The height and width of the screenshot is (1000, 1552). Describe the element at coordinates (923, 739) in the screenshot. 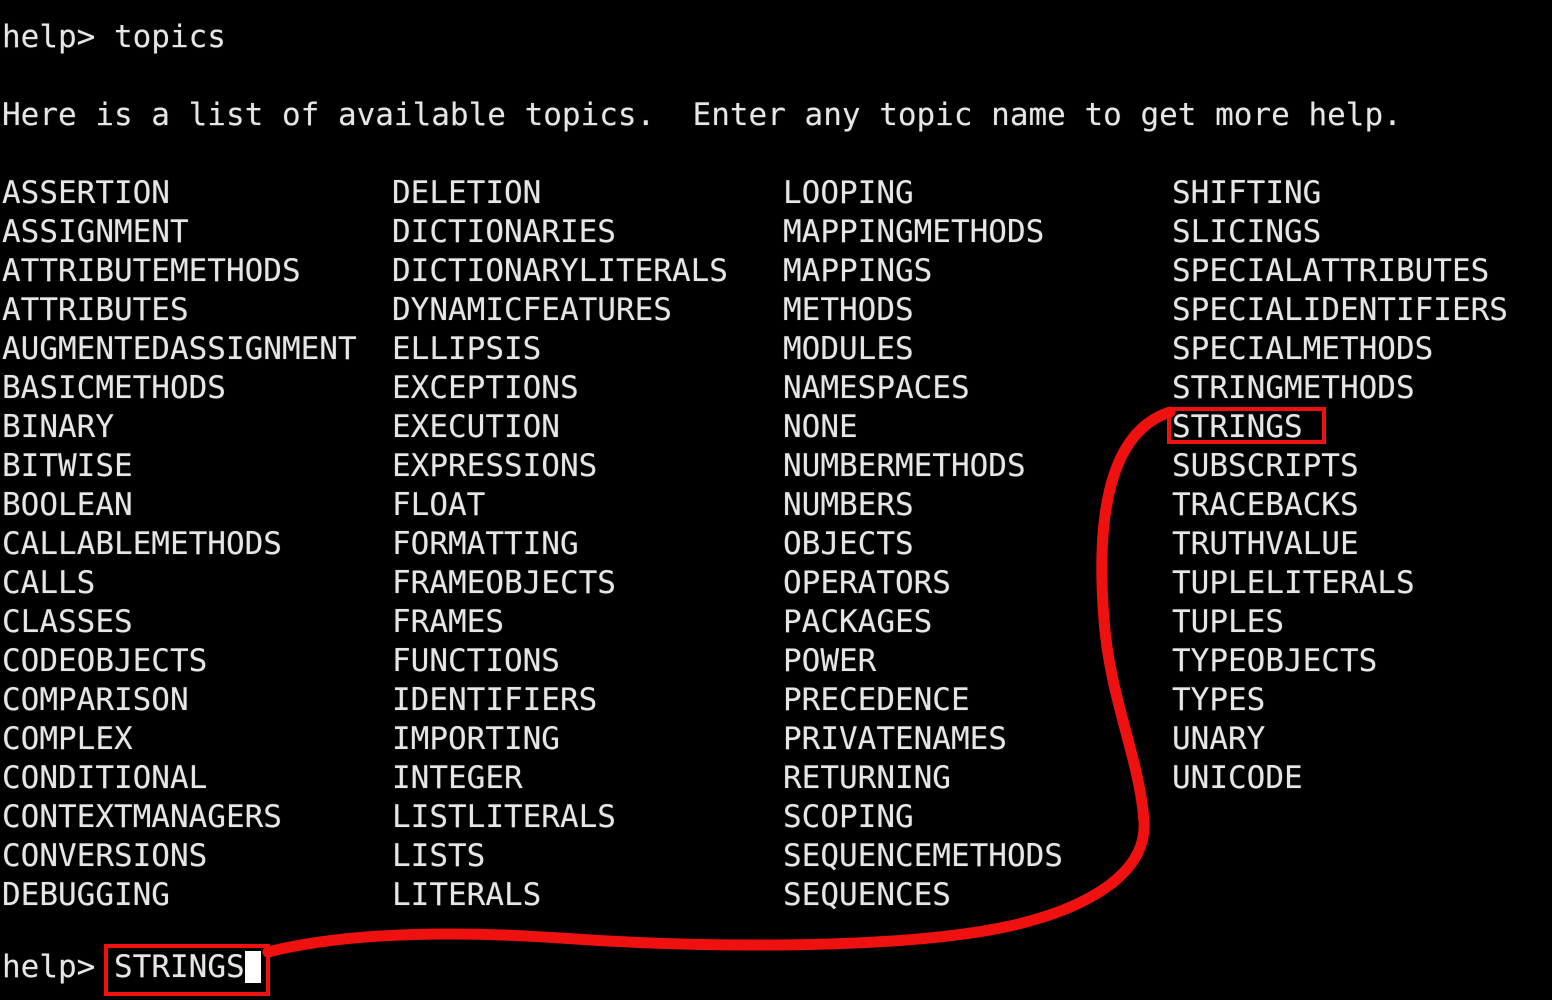

I see `topic-item: PRIVATENAMES` at that location.